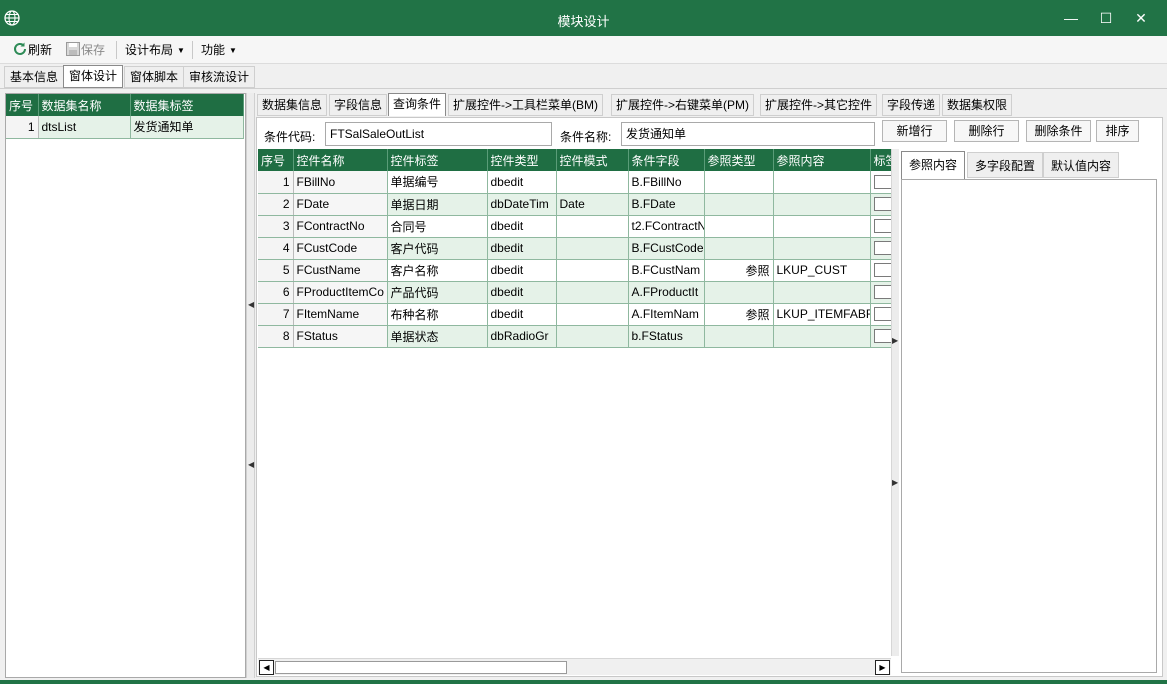 The width and height of the screenshot is (1167, 684). What do you see at coordinates (438, 134) in the screenshot?
I see `condition-code-field: FTSalSaleOutList` at bounding box center [438, 134].